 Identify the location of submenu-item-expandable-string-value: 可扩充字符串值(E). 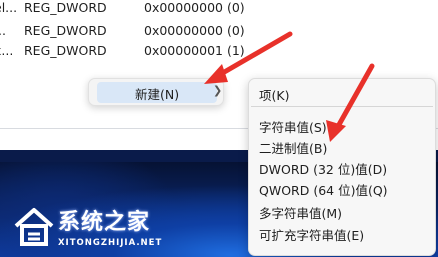
(311, 234).